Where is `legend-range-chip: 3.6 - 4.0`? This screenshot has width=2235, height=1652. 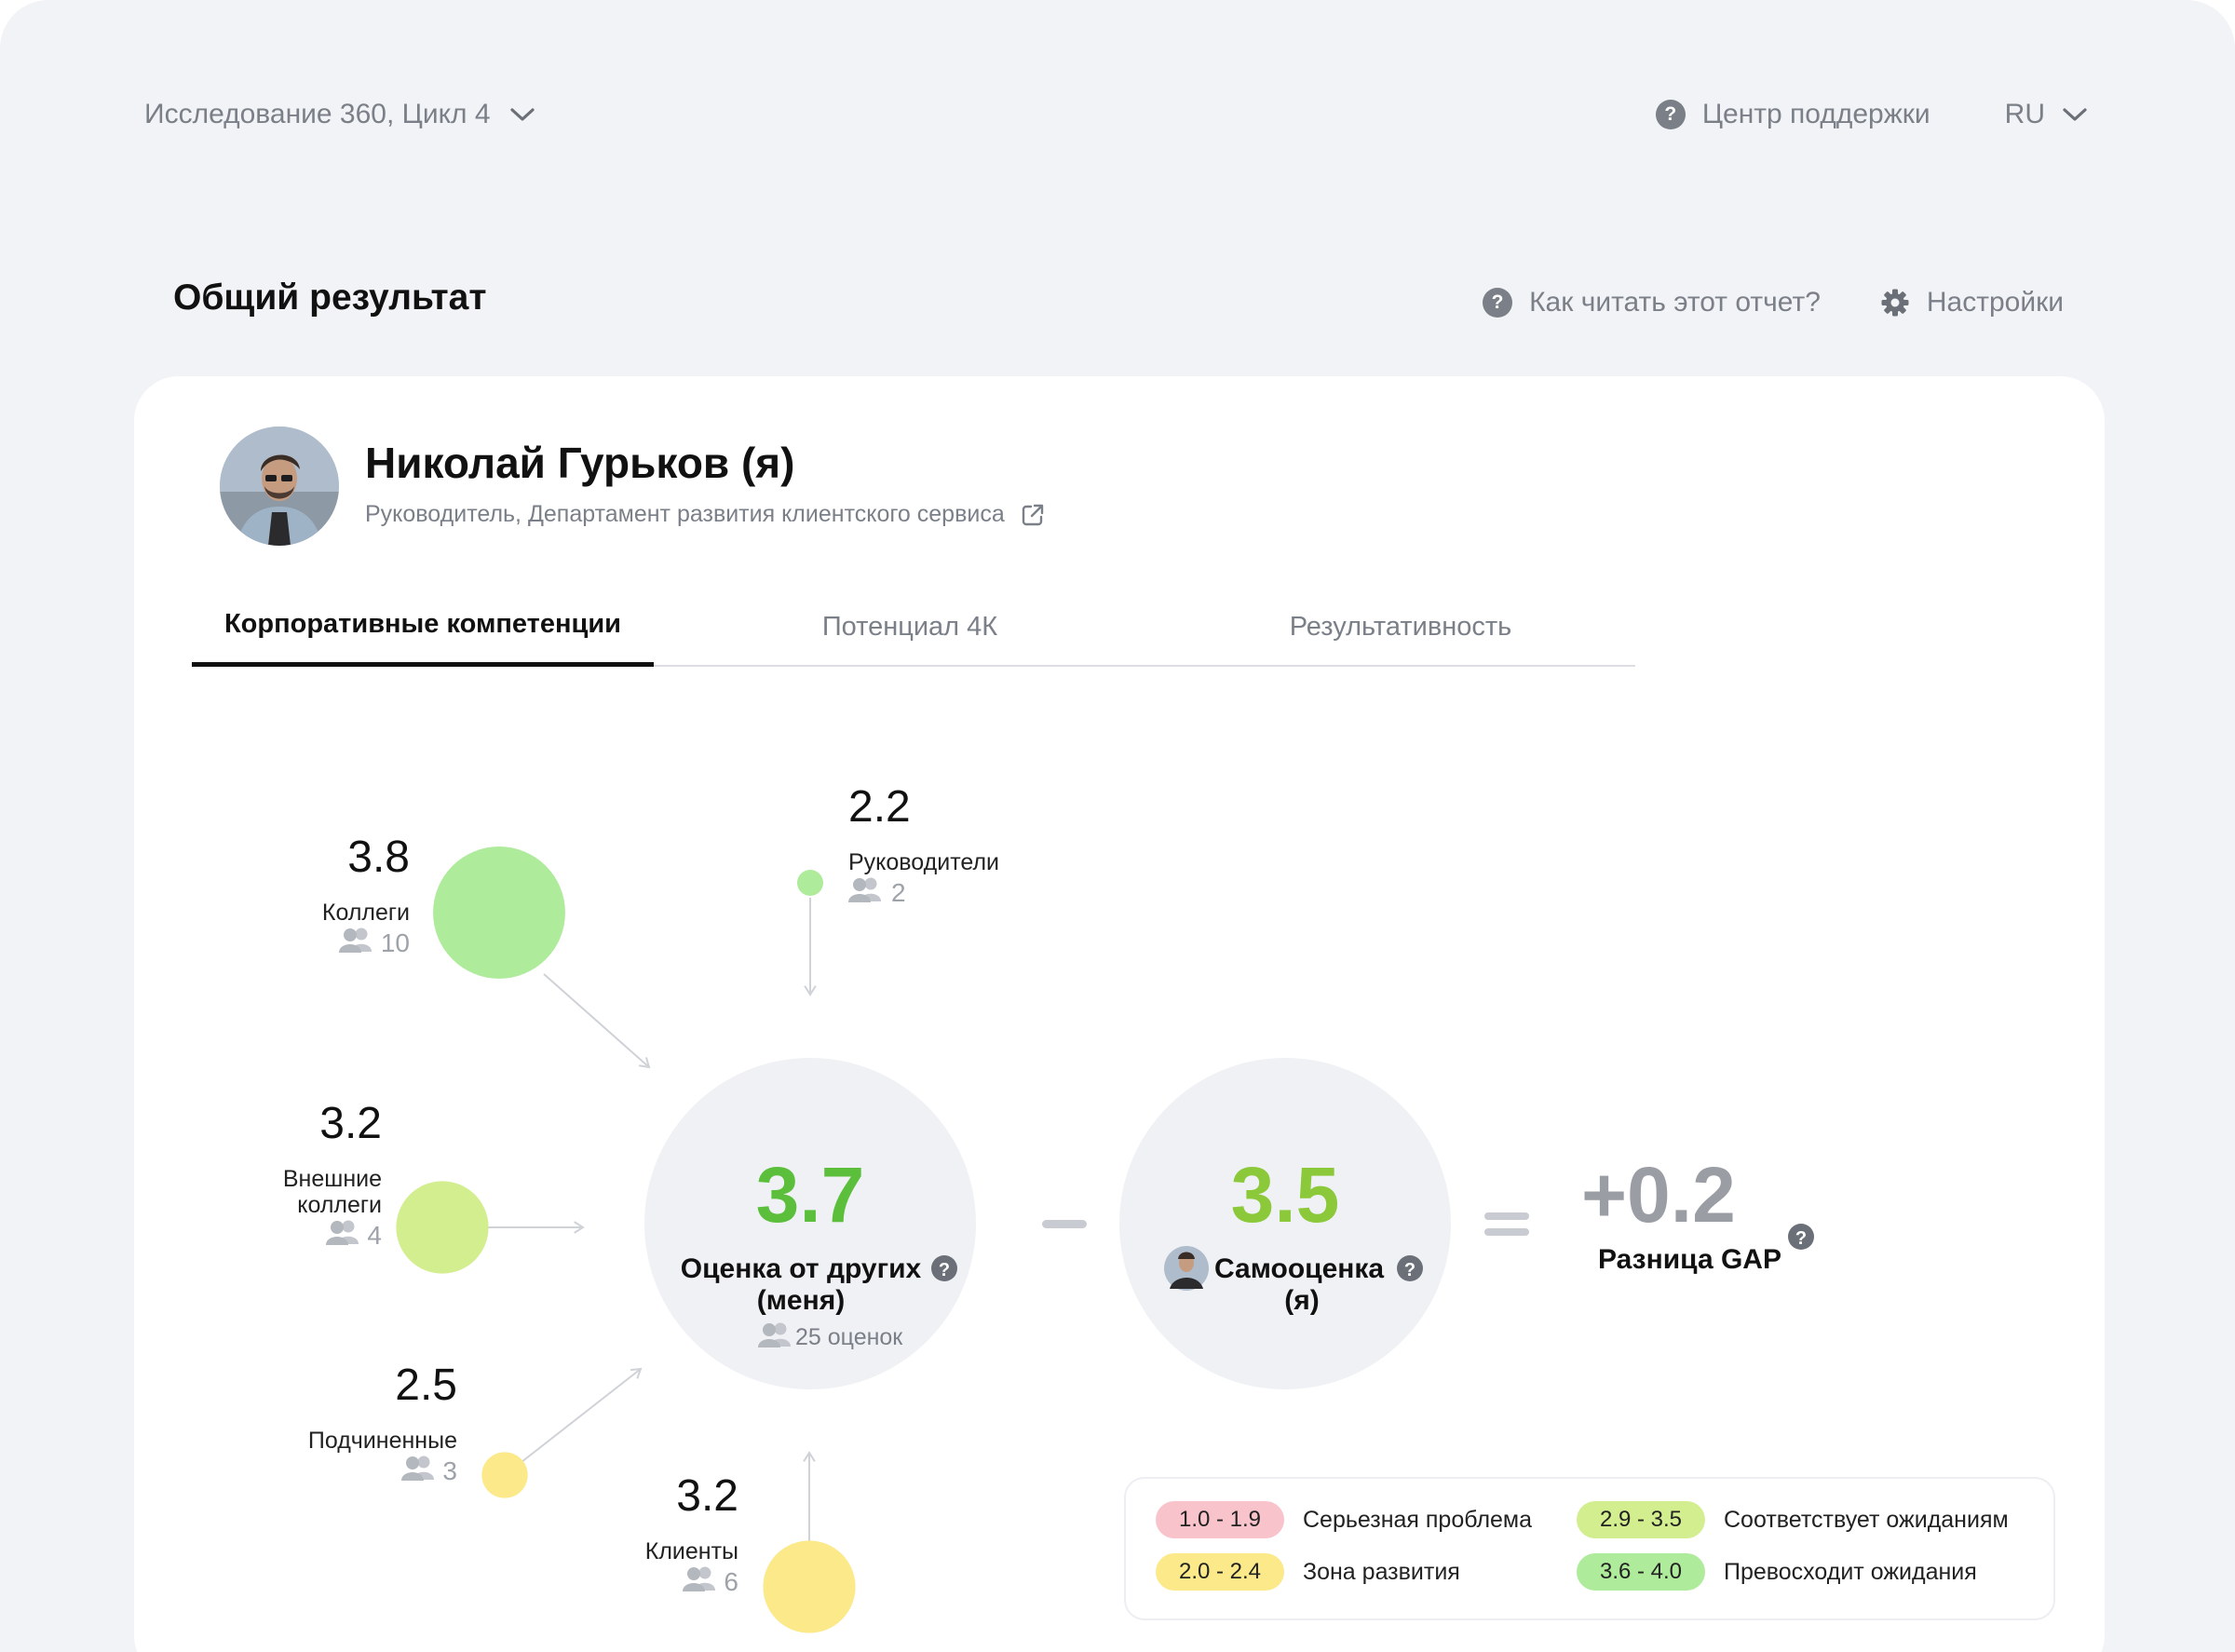
legend-range-chip: 3.6 - 4.0 is located at coordinates (1641, 1572).